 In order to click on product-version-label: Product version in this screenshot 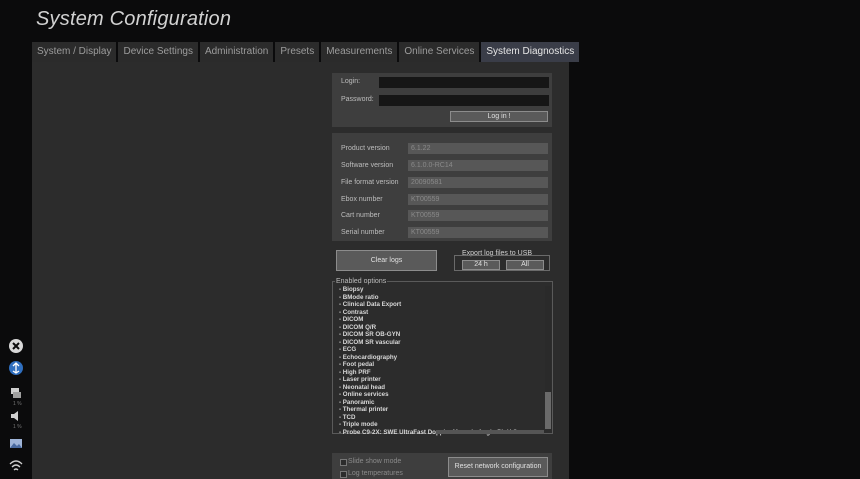, I will do `click(365, 148)`.